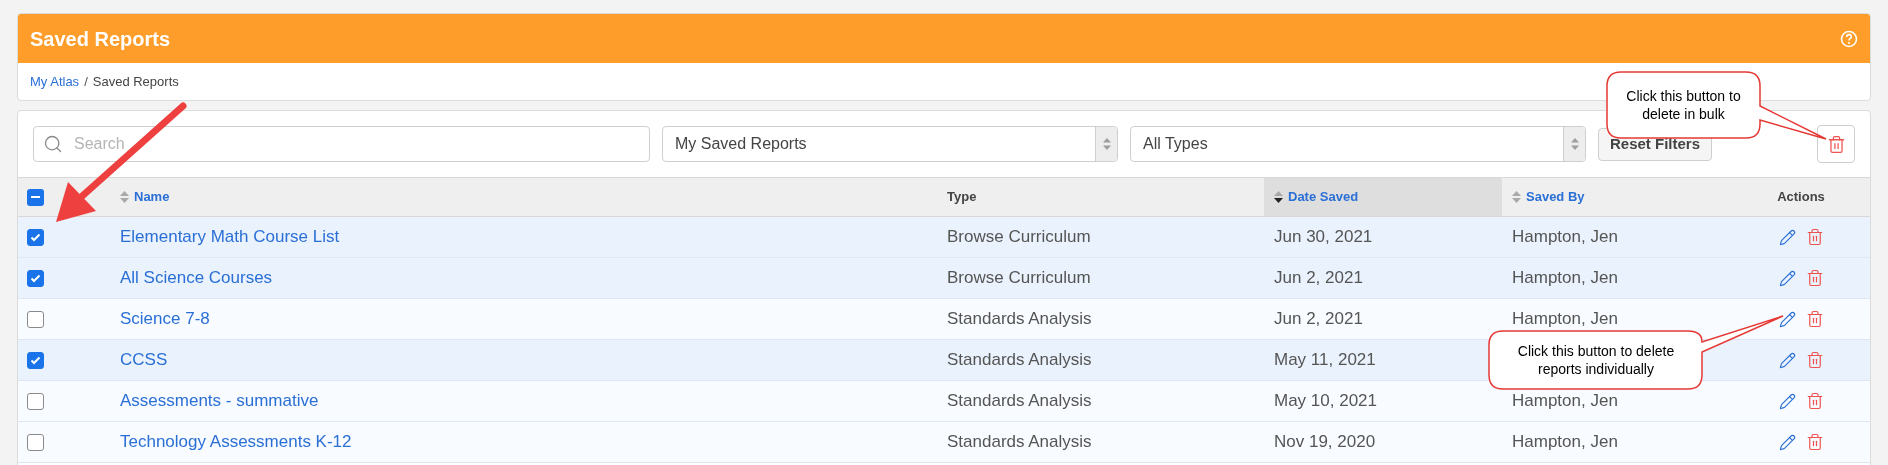  I want to click on search-icon, so click(53, 144).